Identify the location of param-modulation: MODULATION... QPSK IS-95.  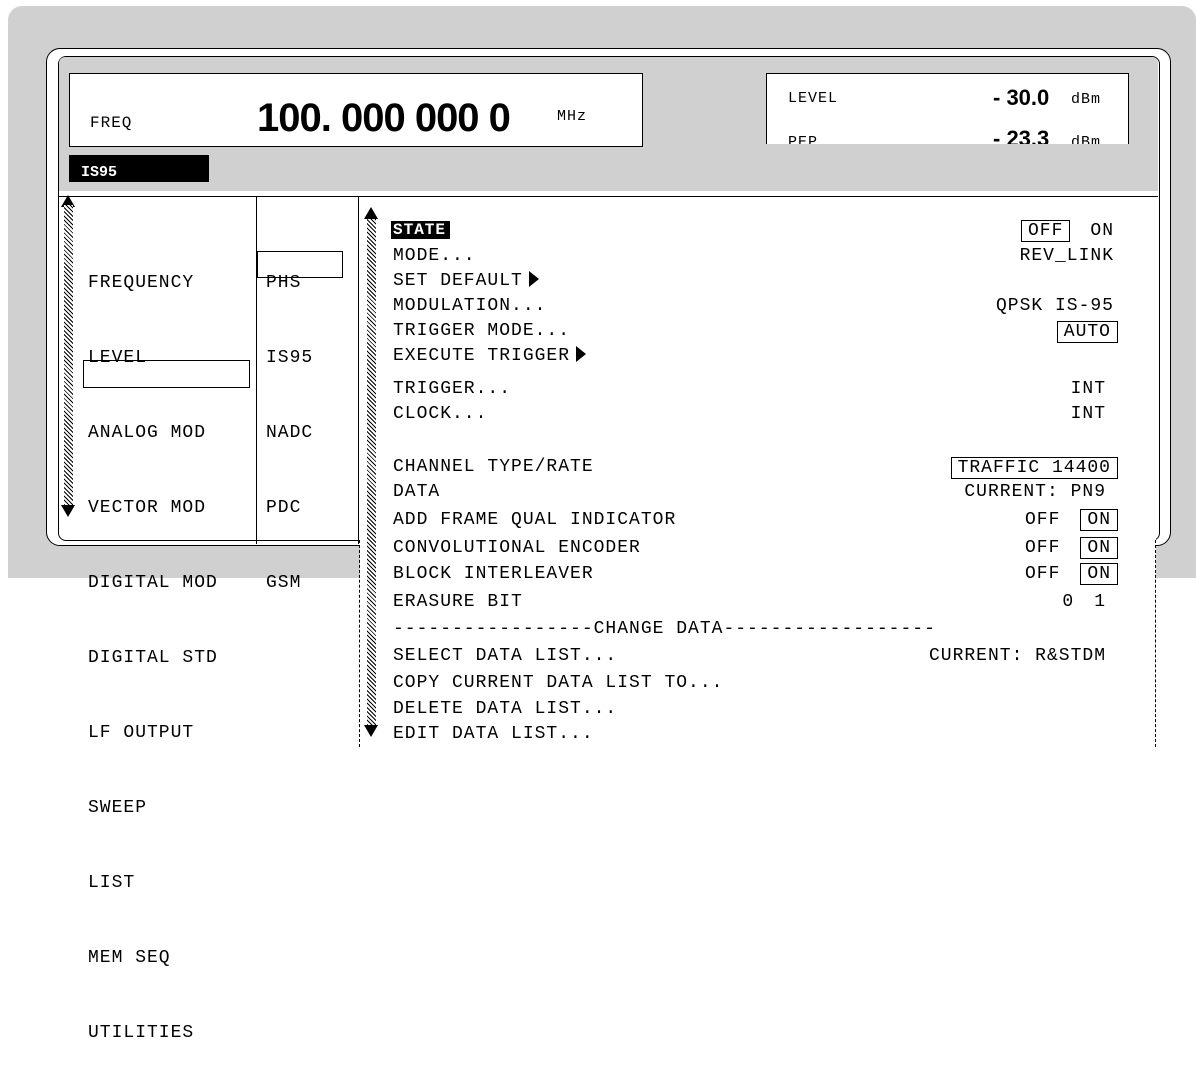
(755, 308).